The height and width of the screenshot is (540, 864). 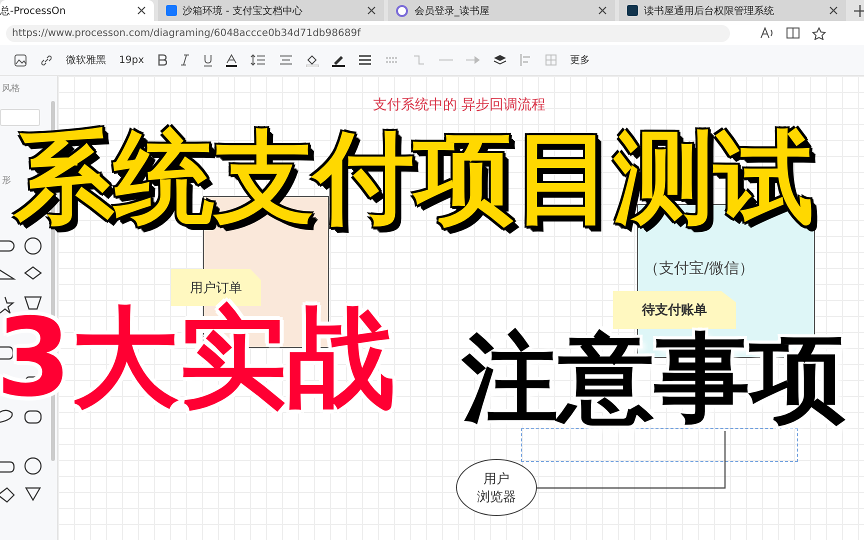 I want to click on search-field, so click(x=20, y=117).